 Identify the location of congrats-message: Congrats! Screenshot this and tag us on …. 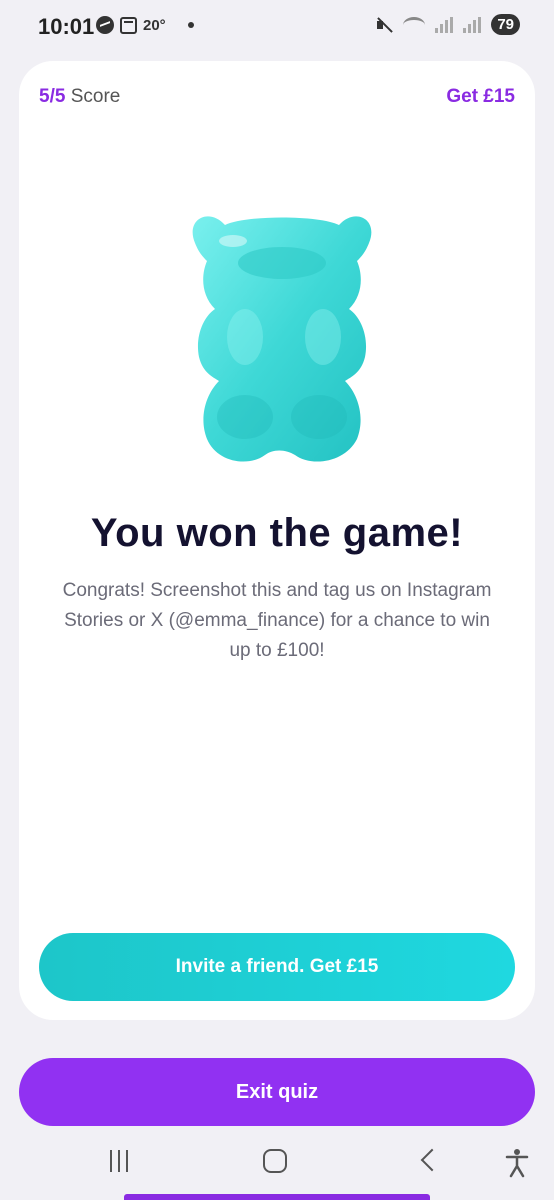
(277, 620).